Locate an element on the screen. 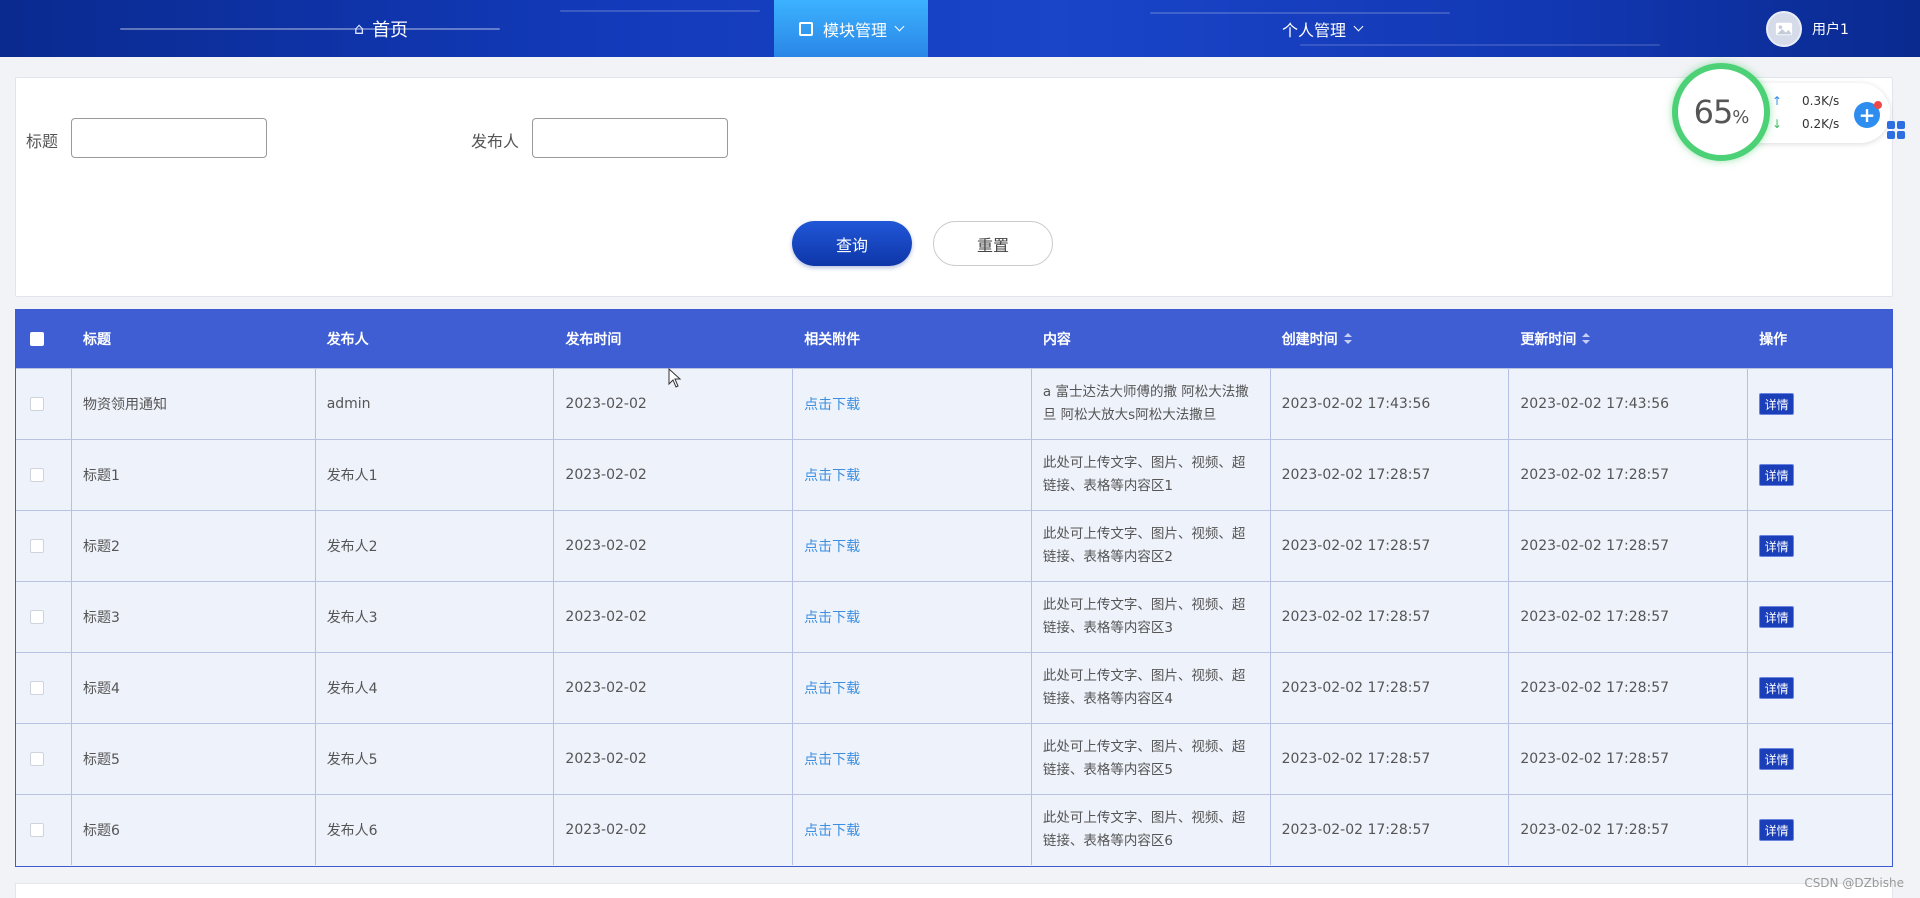  user-name: 用户1 is located at coordinates (1830, 29).